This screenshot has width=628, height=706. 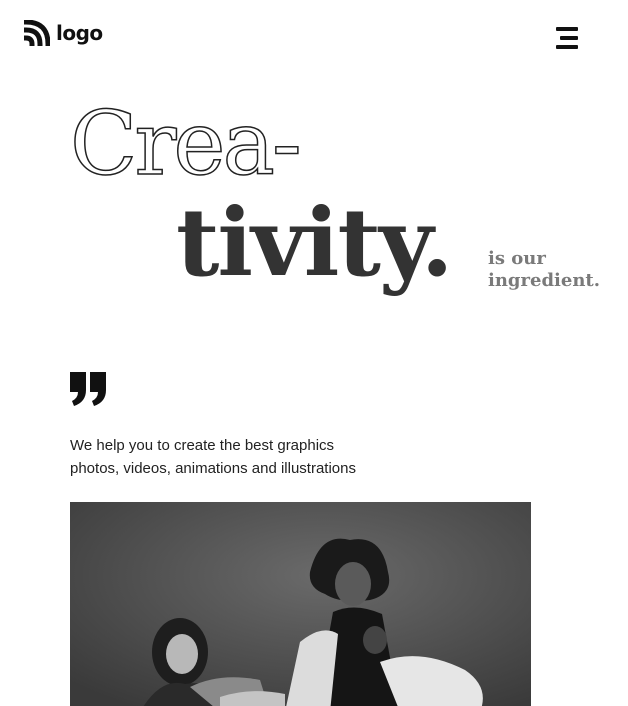 I want to click on logo-mark-icon, so click(x=37, y=33).